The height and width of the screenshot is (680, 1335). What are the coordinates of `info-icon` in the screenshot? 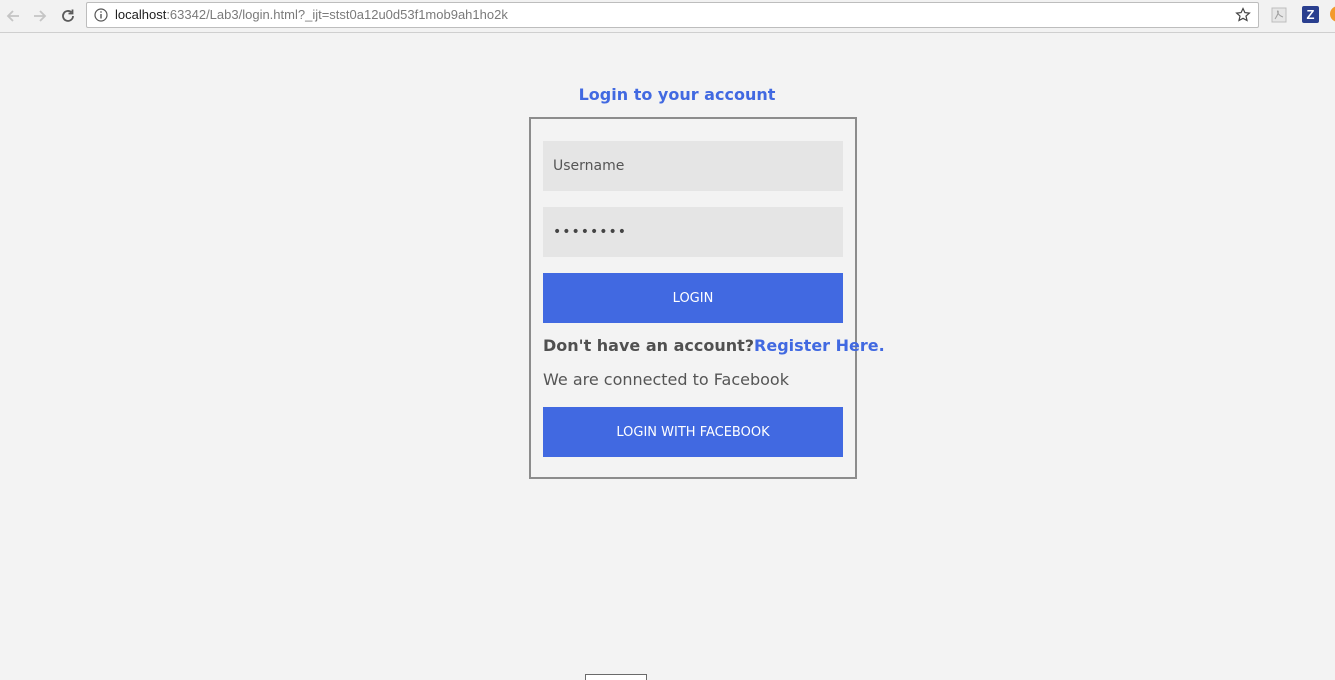 It's located at (101, 15).